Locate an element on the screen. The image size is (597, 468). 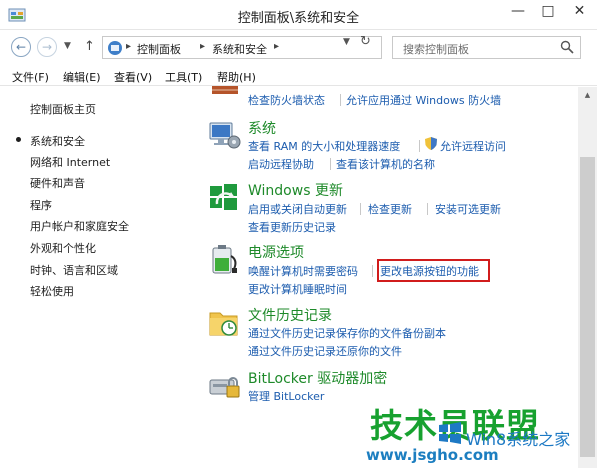
menu-bar: 文件(F) 编辑(E) 查看(V) 工具(T) 帮助(H) is located at coordinates (298, 75).